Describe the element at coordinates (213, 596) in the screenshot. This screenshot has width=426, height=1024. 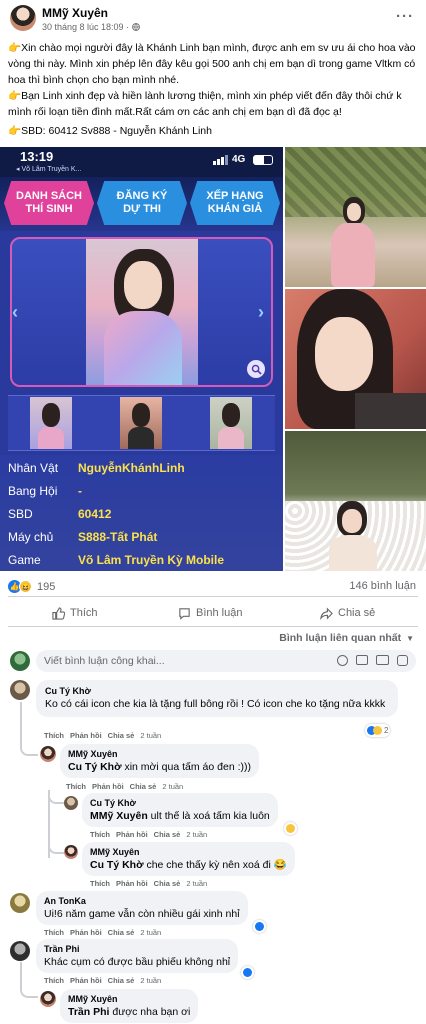
I see `divider` at that location.